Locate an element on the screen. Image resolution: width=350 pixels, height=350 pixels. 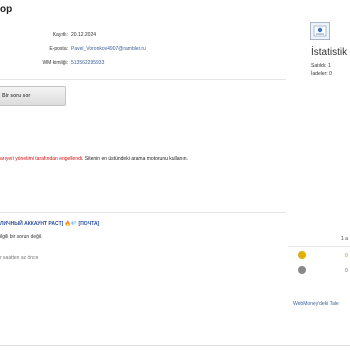
wmid-link: 513562295933 is located at coordinates (87, 63).